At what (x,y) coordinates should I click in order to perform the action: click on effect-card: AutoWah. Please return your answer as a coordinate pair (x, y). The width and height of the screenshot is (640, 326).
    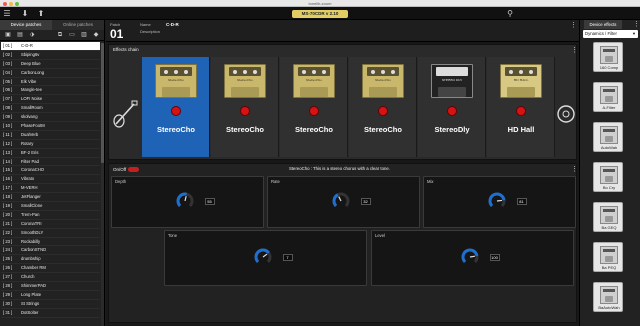
    Looking at the image, I should click on (608, 137).